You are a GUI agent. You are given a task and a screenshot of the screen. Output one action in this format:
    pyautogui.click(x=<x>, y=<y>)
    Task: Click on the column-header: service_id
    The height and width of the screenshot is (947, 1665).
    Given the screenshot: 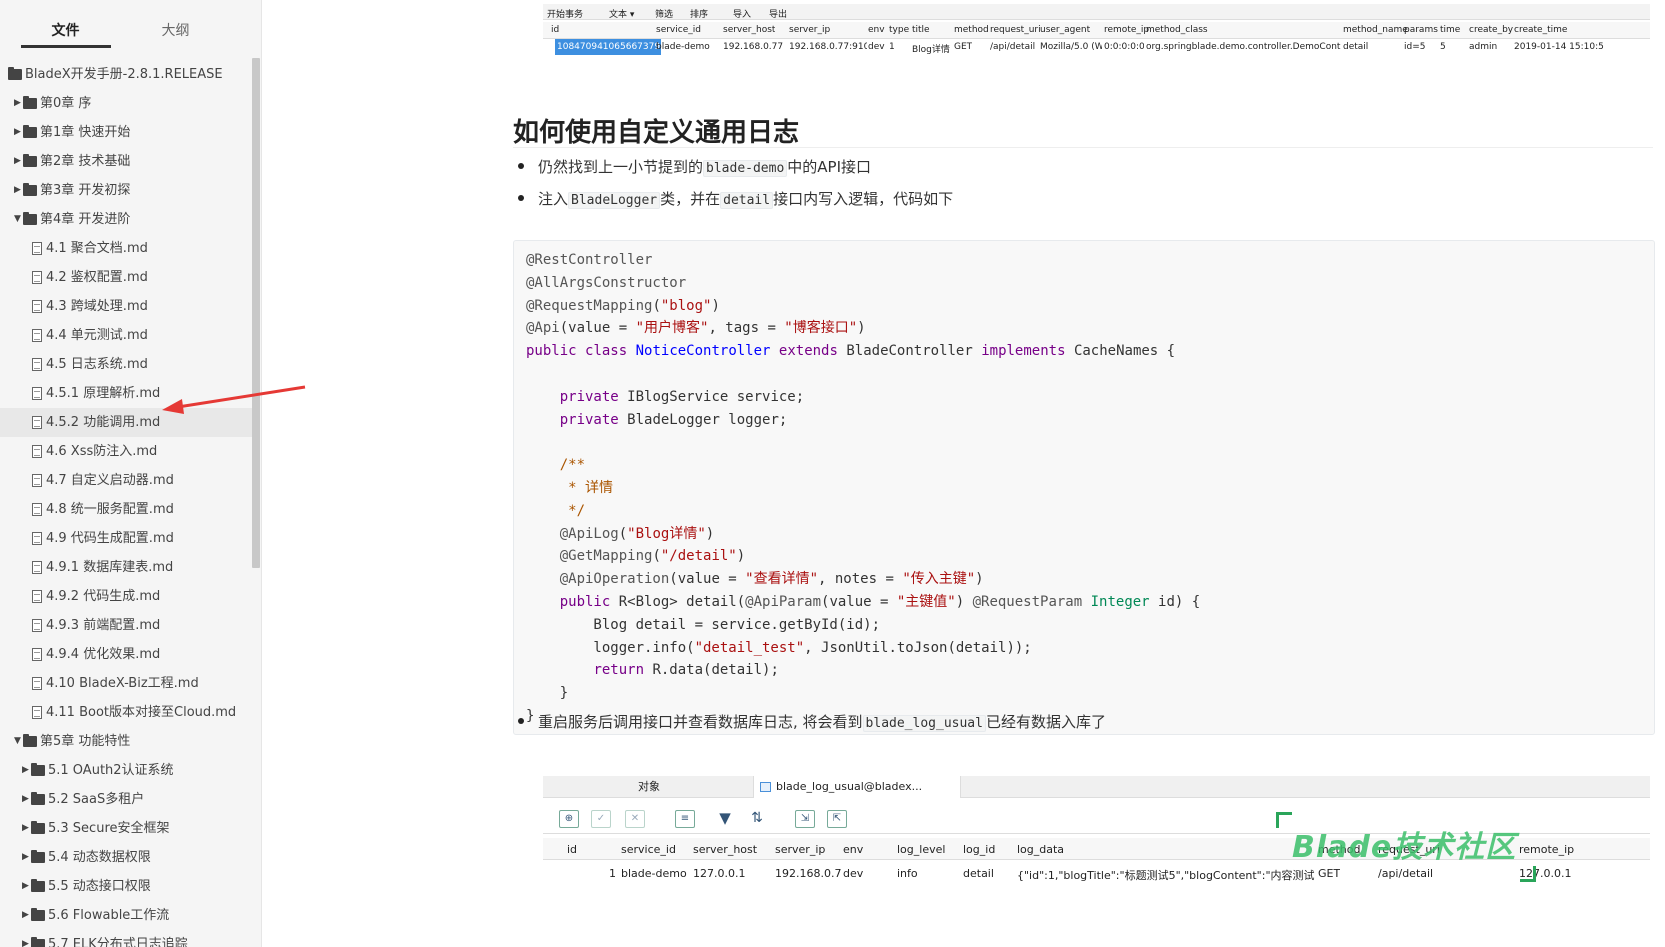 What is the action you would take?
    pyautogui.click(x=678, y=30)
    